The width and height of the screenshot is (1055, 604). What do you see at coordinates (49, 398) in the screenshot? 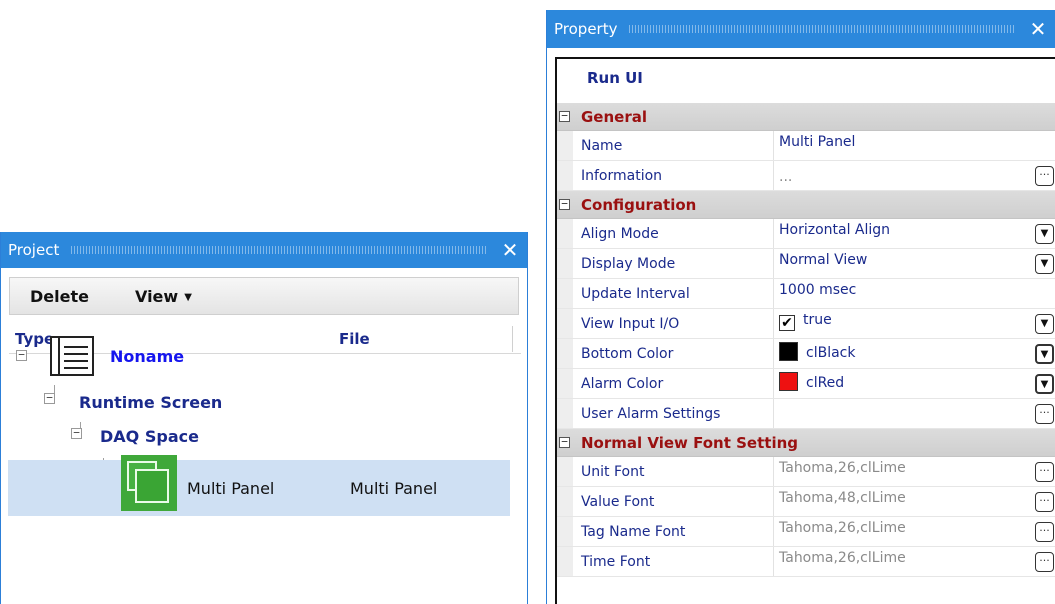
I see `collapse-toggle-runtime-screen: −` at bounding box center [49, 398].